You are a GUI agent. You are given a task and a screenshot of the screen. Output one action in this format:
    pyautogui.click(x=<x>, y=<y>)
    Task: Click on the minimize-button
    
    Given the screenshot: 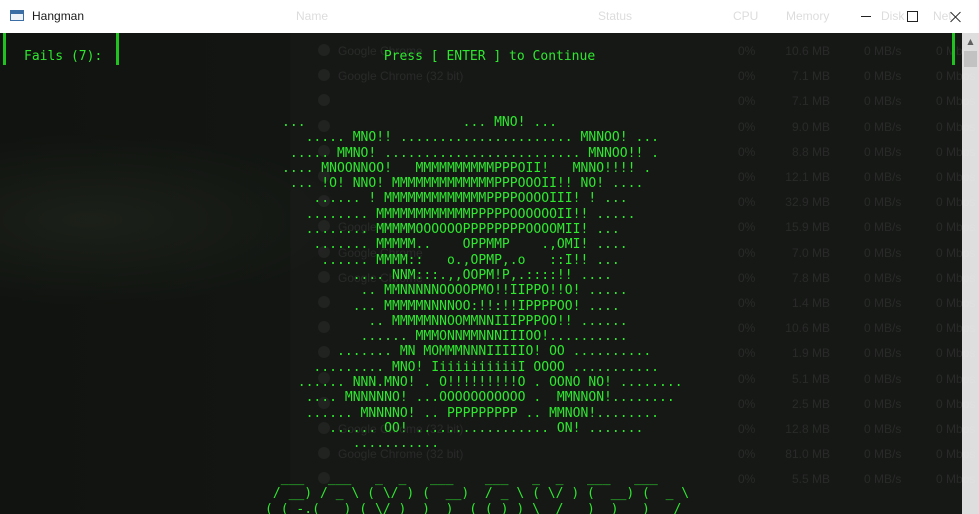 What is the action you would take?
    pyautogui.click(x=866, y=16)
    